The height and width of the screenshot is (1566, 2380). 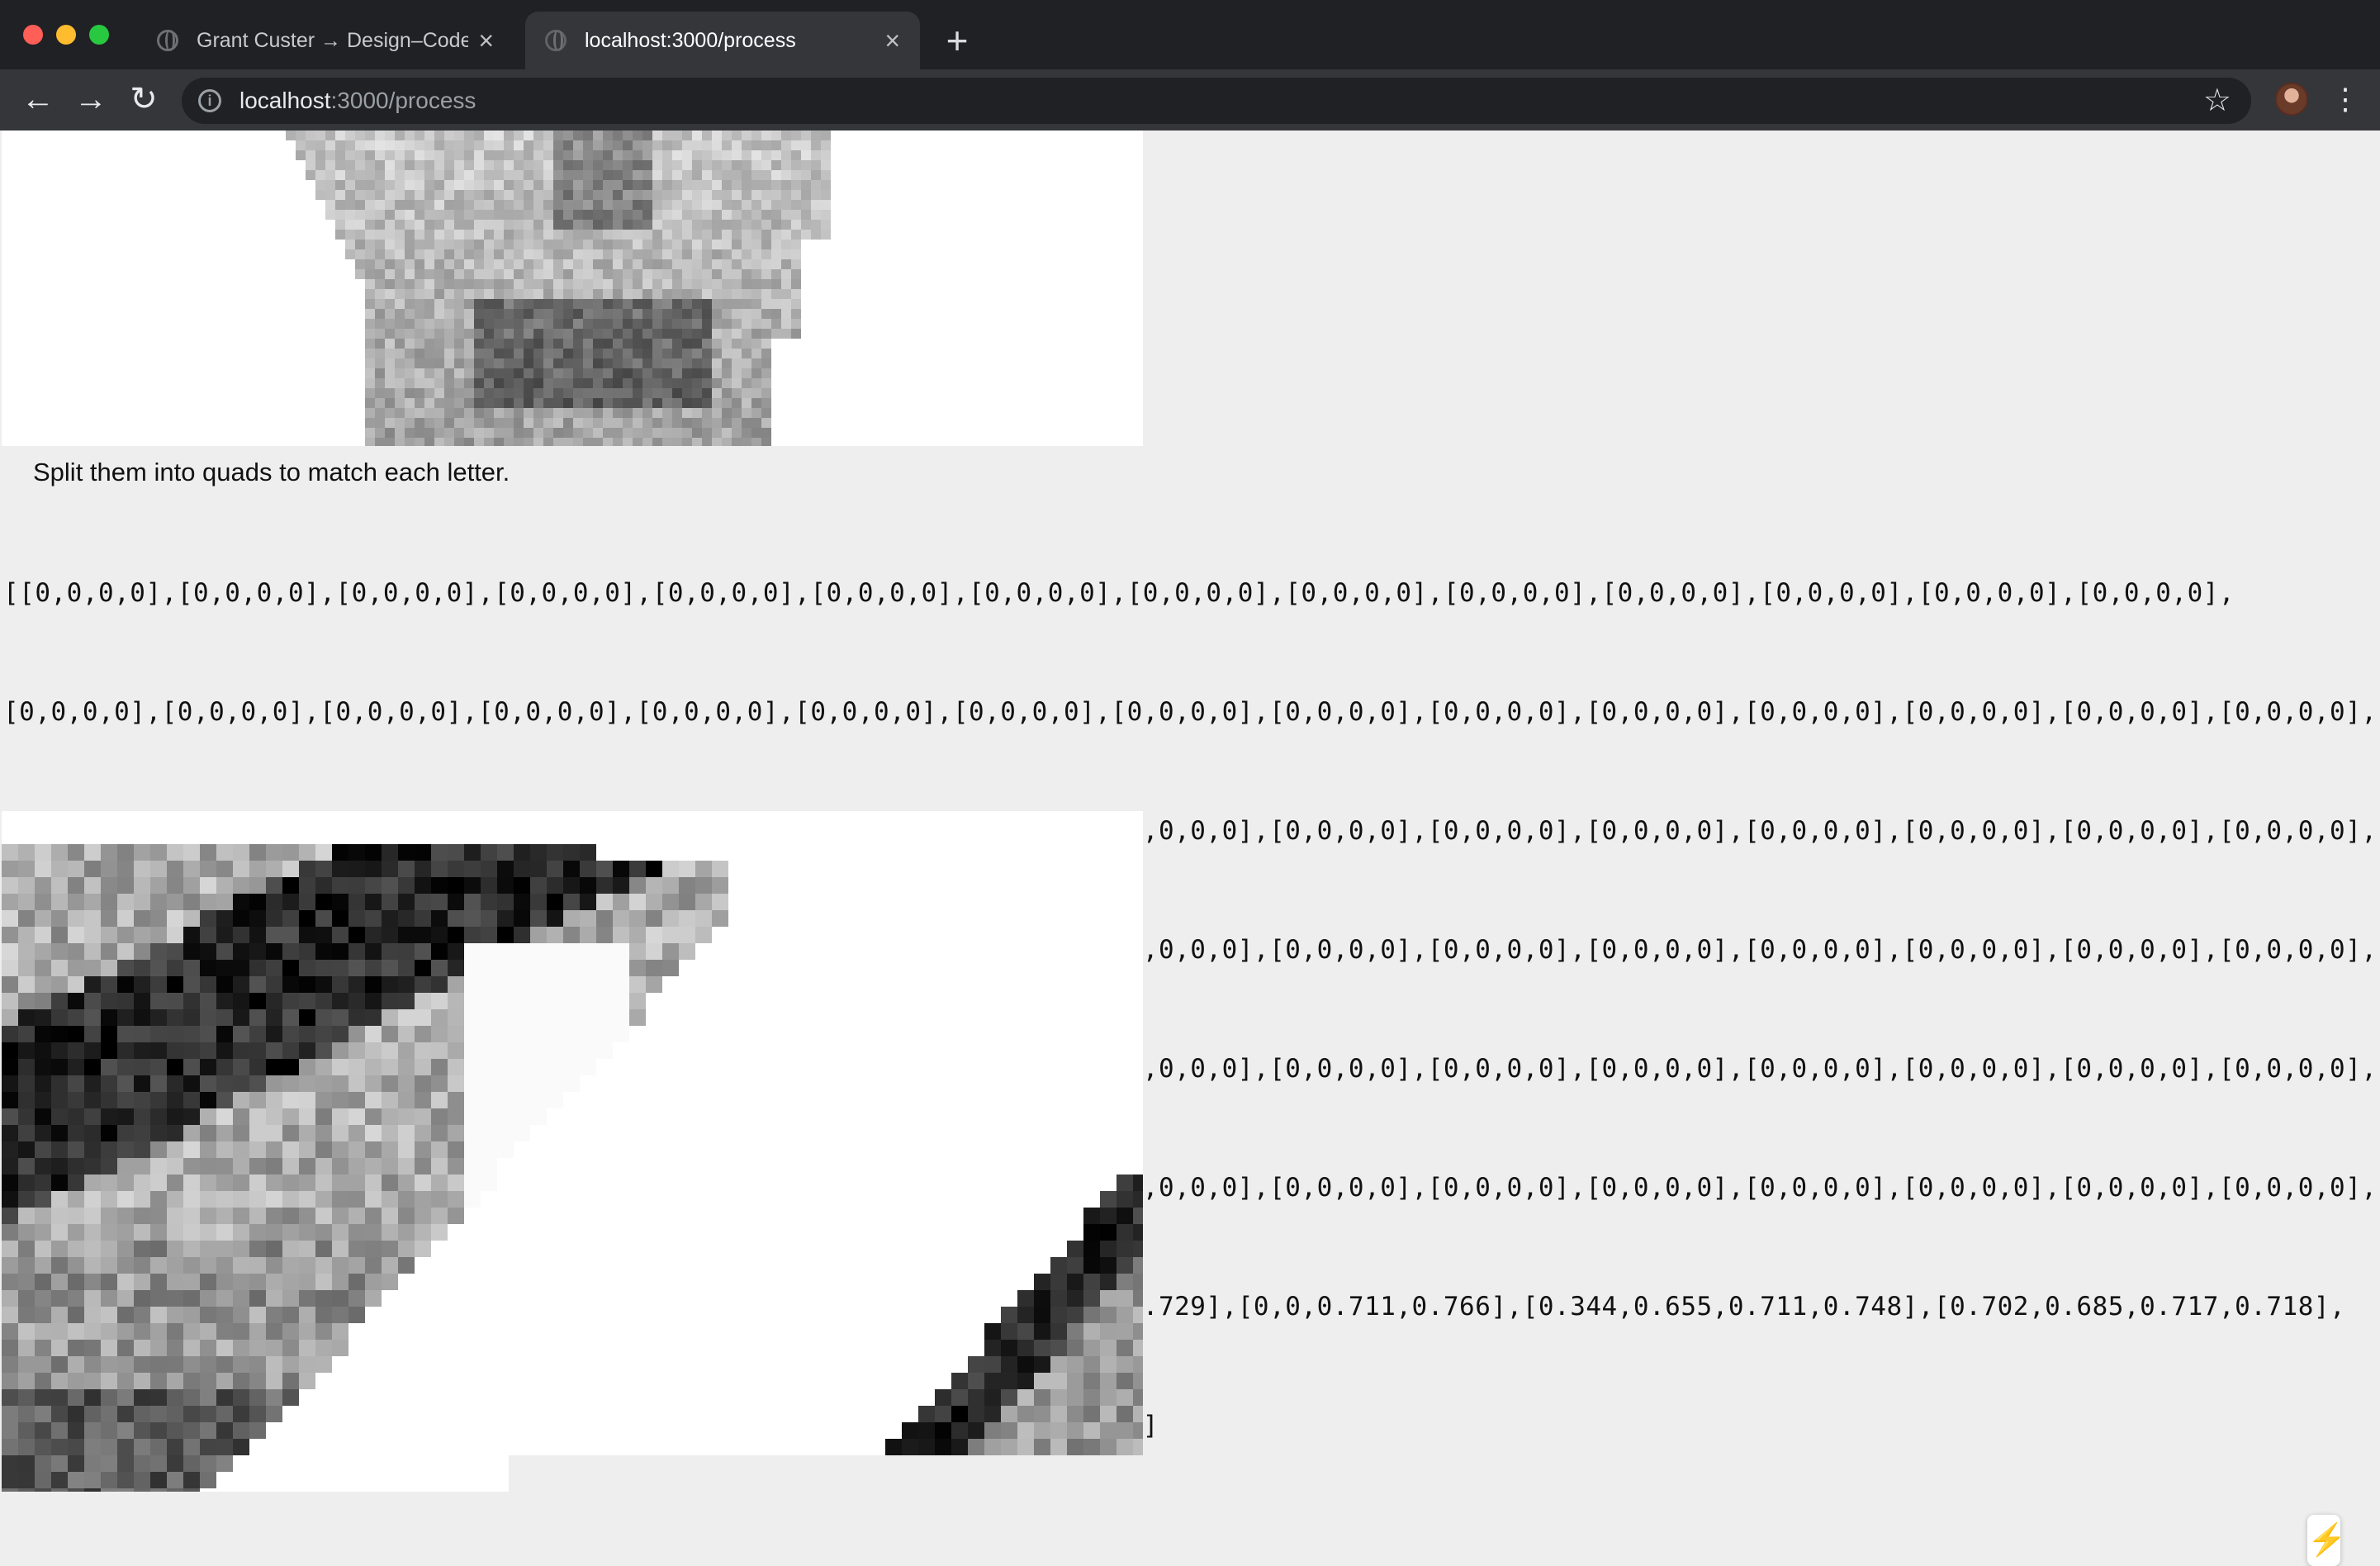 What do you see at coordinates (66, 35) in the screenshot?
I see `minimize-window-button` at bounding box center [66, 35].